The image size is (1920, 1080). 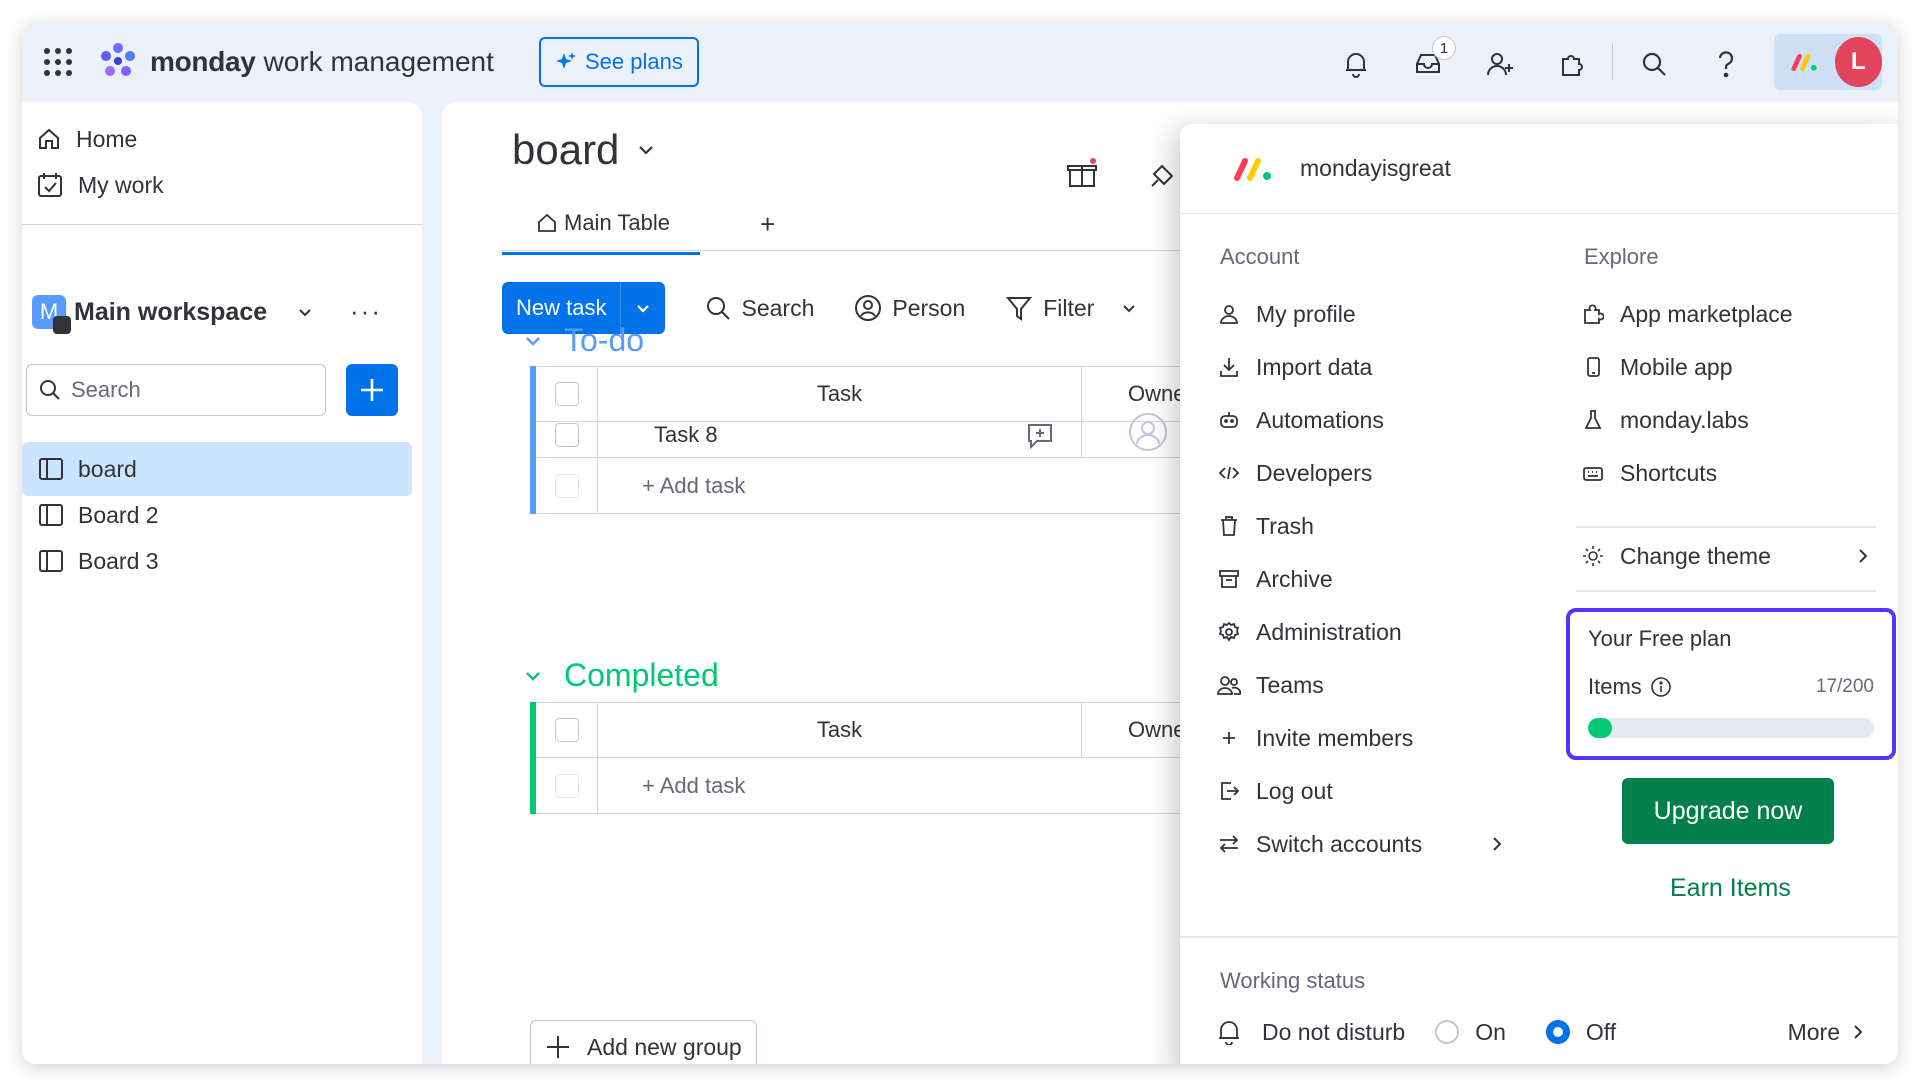 What do you see at coordinates (222, 224) in the screenshot?
I see `sidebar-divider` at bounding box center [222, 224].